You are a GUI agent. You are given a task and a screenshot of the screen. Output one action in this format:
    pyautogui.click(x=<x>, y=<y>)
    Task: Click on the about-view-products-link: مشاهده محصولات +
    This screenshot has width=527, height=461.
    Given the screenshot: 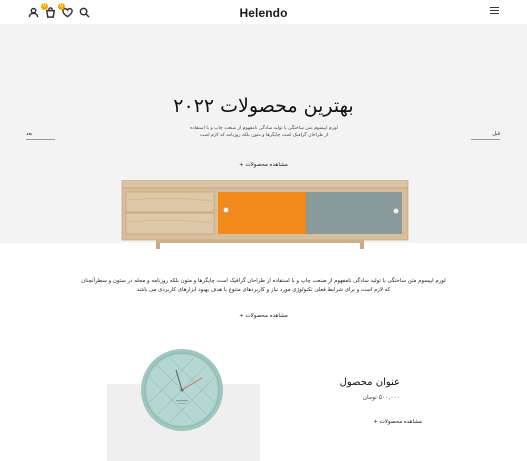 What is the action you would take?
    pyautogui.click(x=263, y=316)
    